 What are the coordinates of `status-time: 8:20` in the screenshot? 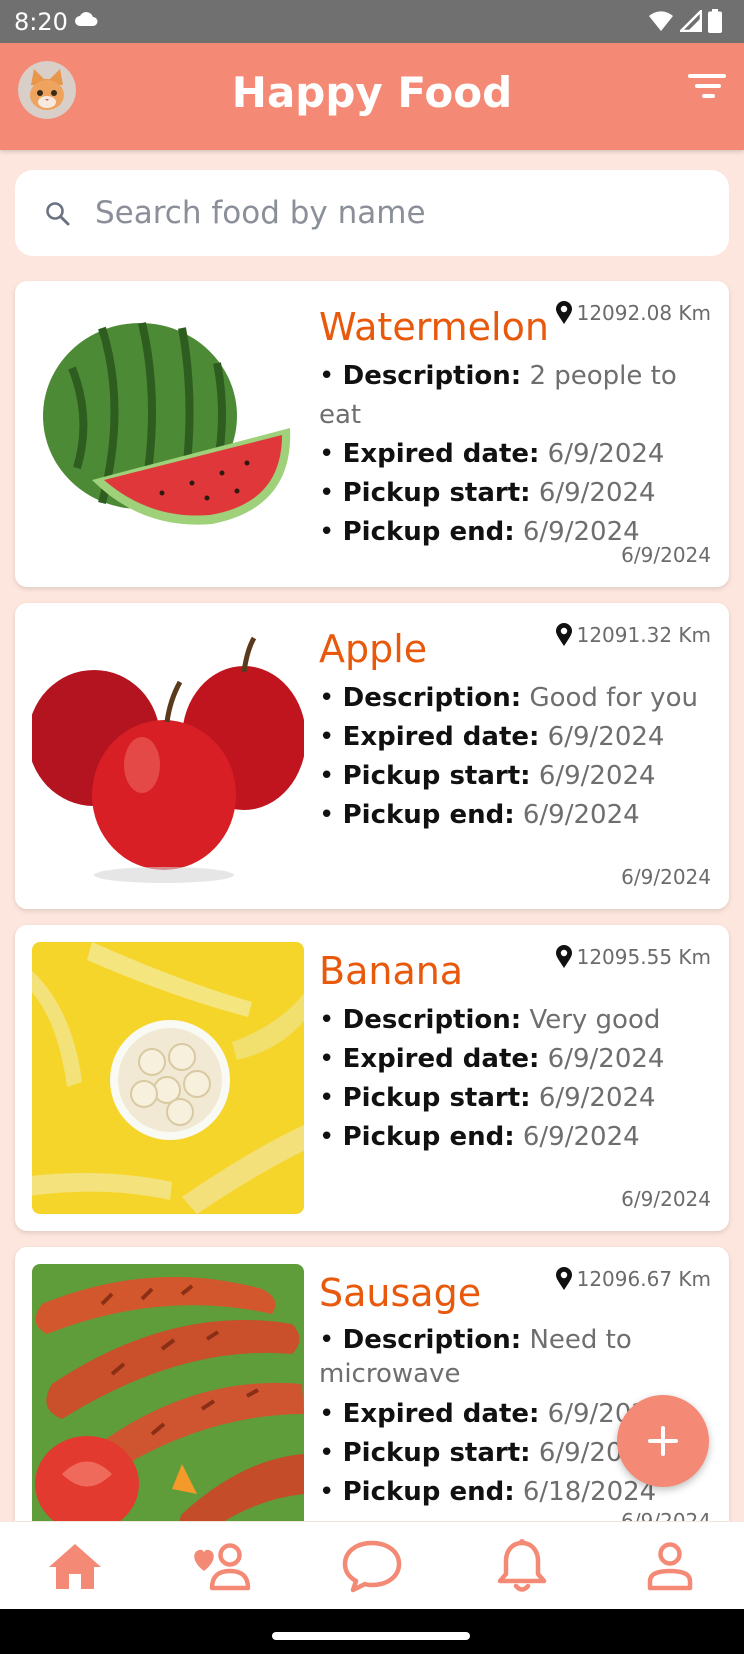 It's located at (41, 22).